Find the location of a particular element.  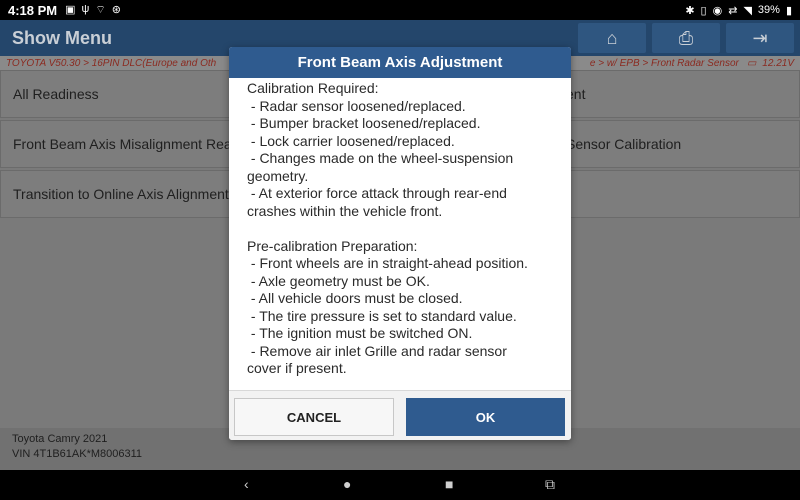

battery-icon: ▮ is located at coordinates (788, 10).